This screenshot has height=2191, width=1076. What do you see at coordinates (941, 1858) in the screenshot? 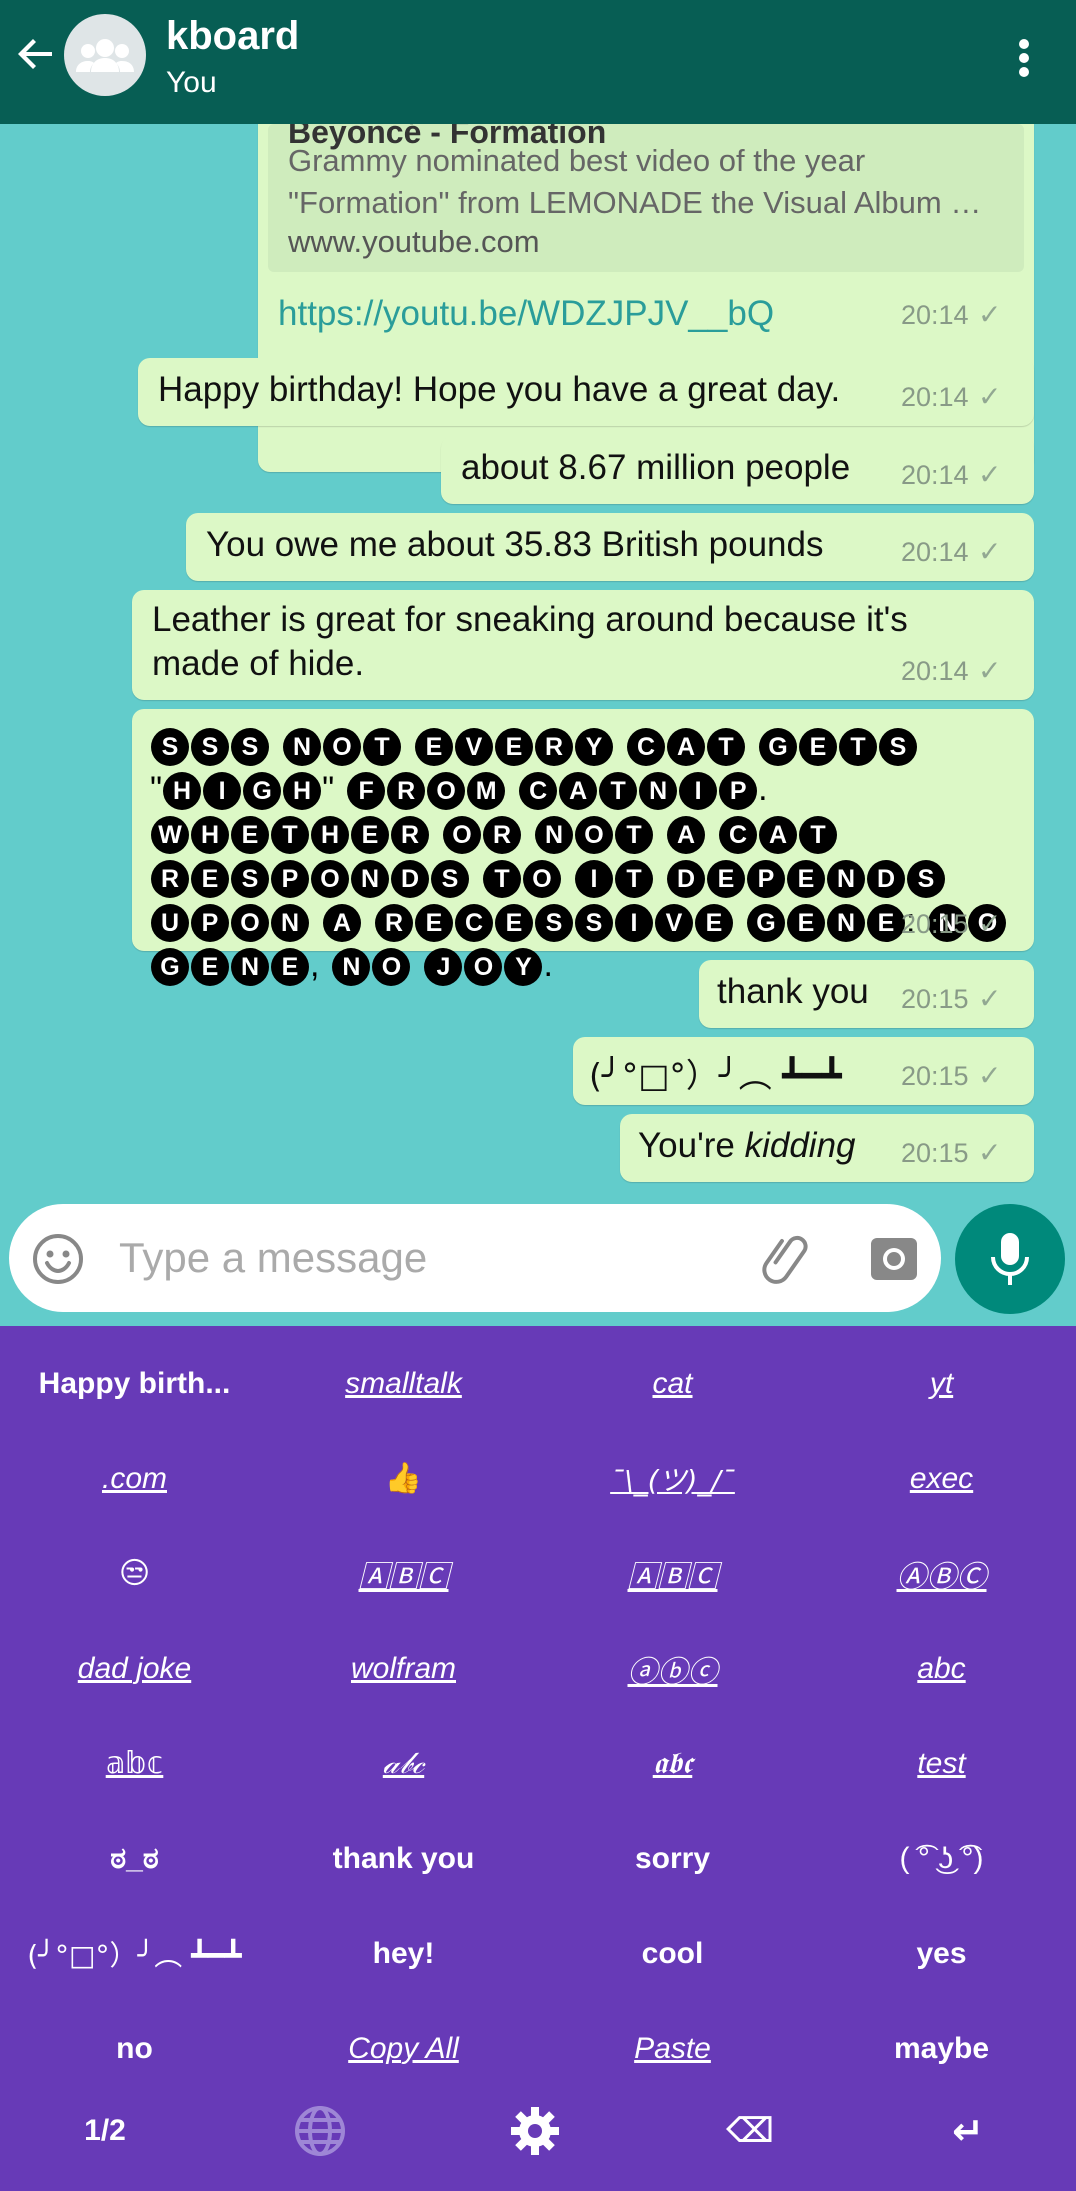
I see `snippet-key: ( ͡° ͜ʖ ͡°)` at bounding box center [941, 1858].